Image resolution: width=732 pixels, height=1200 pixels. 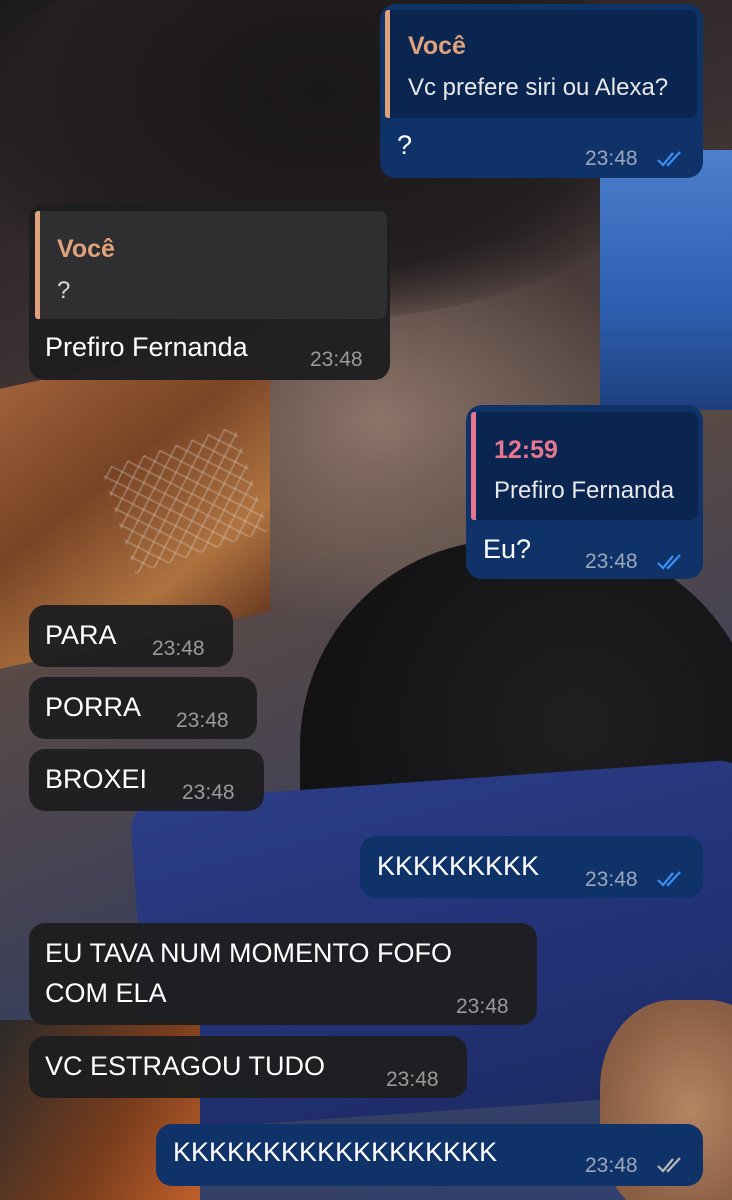 I want to click on message-bubble-incoming: PORRA 23:48, so click(x=143, y=708).